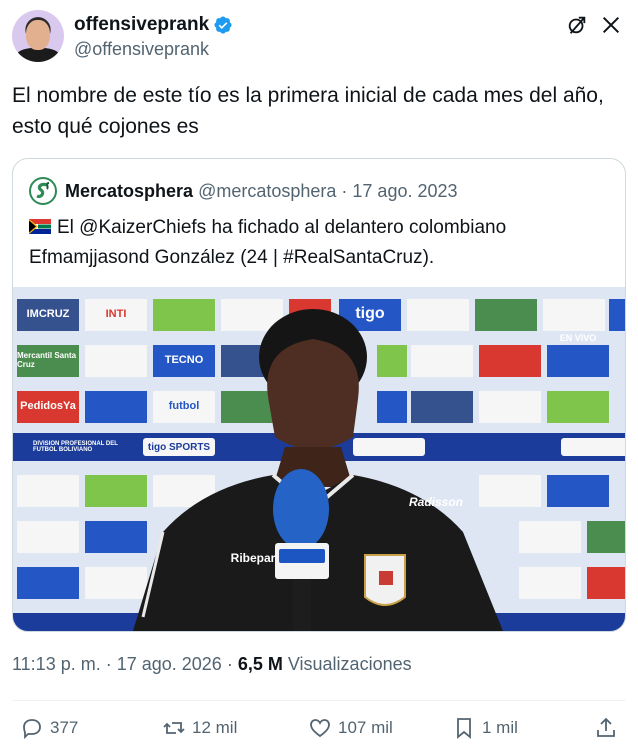 The width and height of the screenshot is (638, 756). I want to click on tweet-actions-bar: 377 12 mil 107 mil 1 mil, so click(319, 733).